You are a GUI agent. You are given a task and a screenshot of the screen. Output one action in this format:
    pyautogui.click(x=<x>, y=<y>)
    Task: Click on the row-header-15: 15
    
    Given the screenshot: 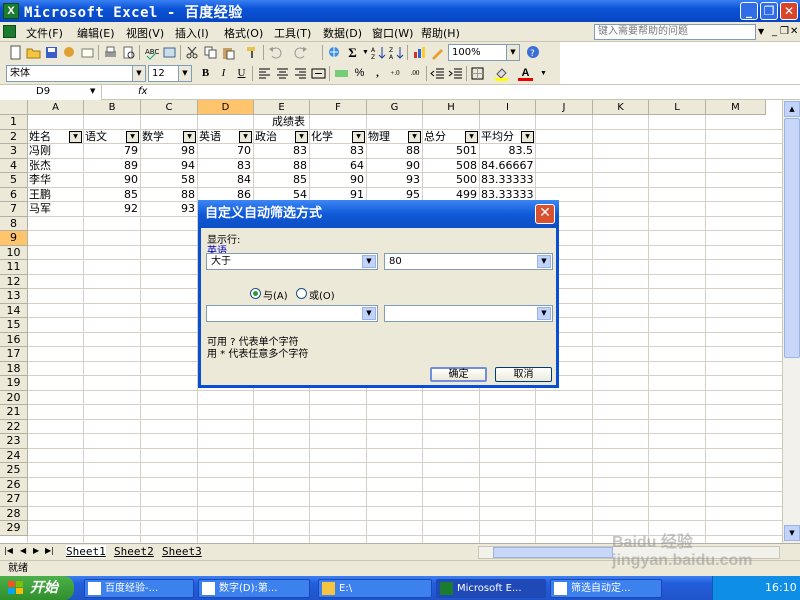 What is the action you would take?
    pyautogui.click(x=14, y=325)
    